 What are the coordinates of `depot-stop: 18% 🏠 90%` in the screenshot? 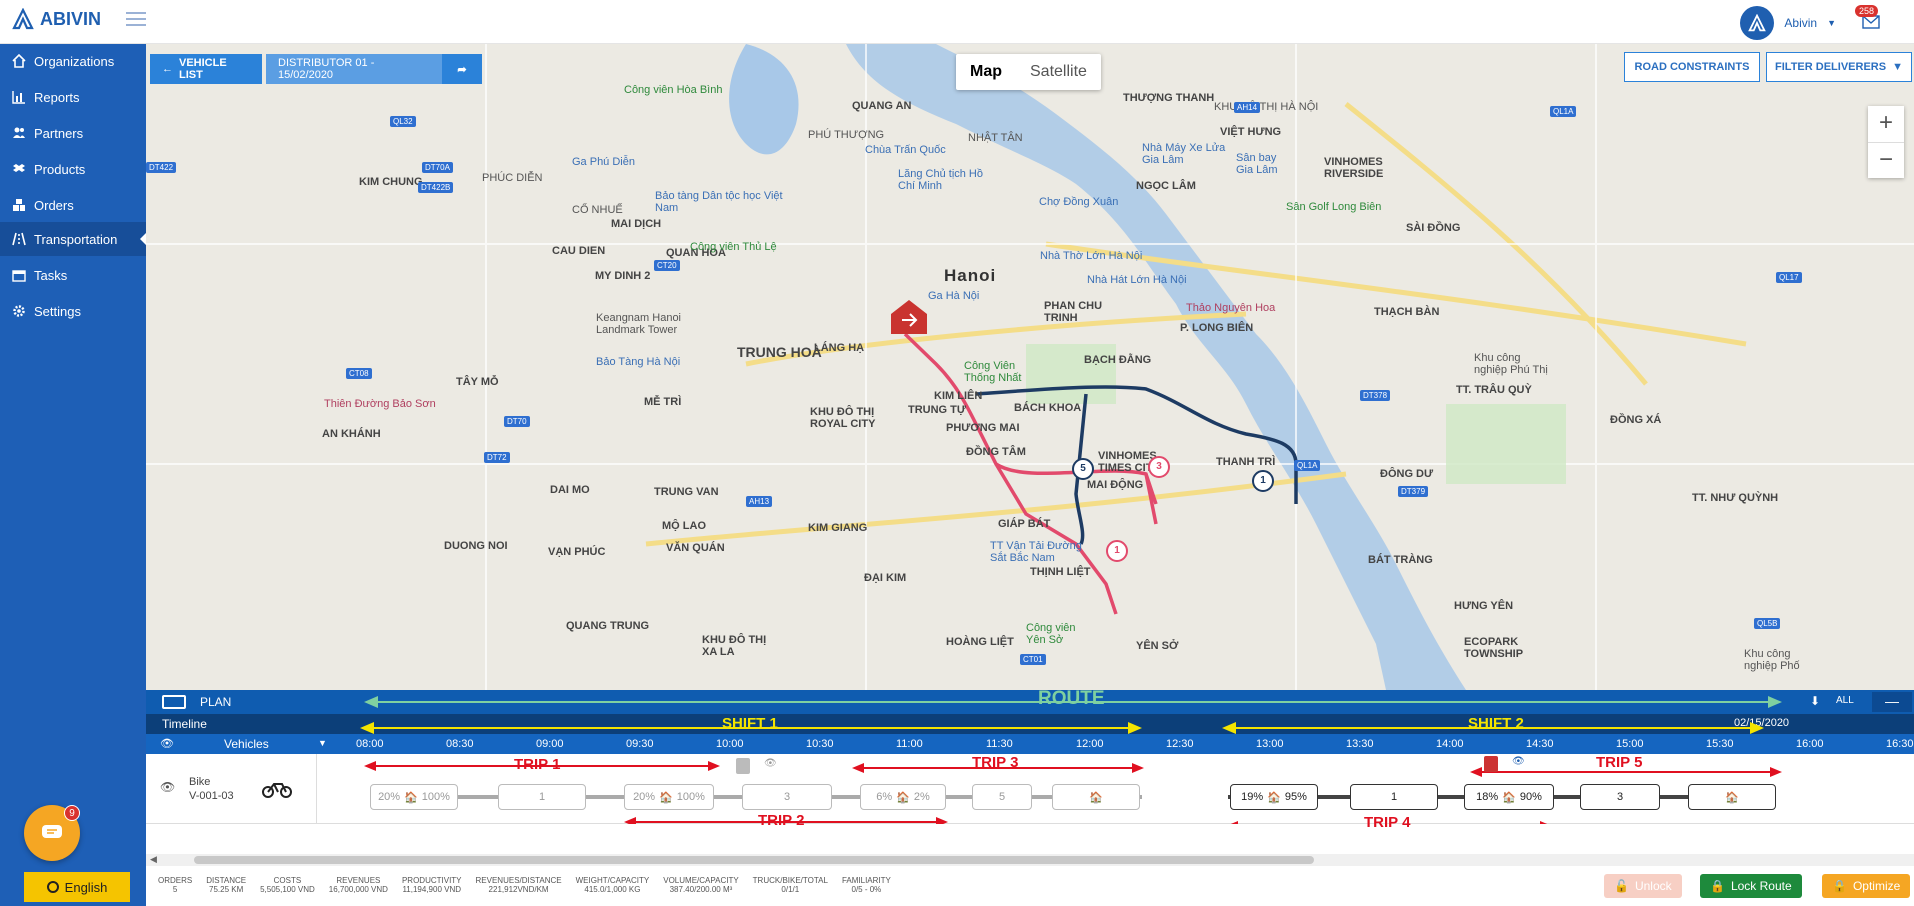 It's located at (1509, 797).